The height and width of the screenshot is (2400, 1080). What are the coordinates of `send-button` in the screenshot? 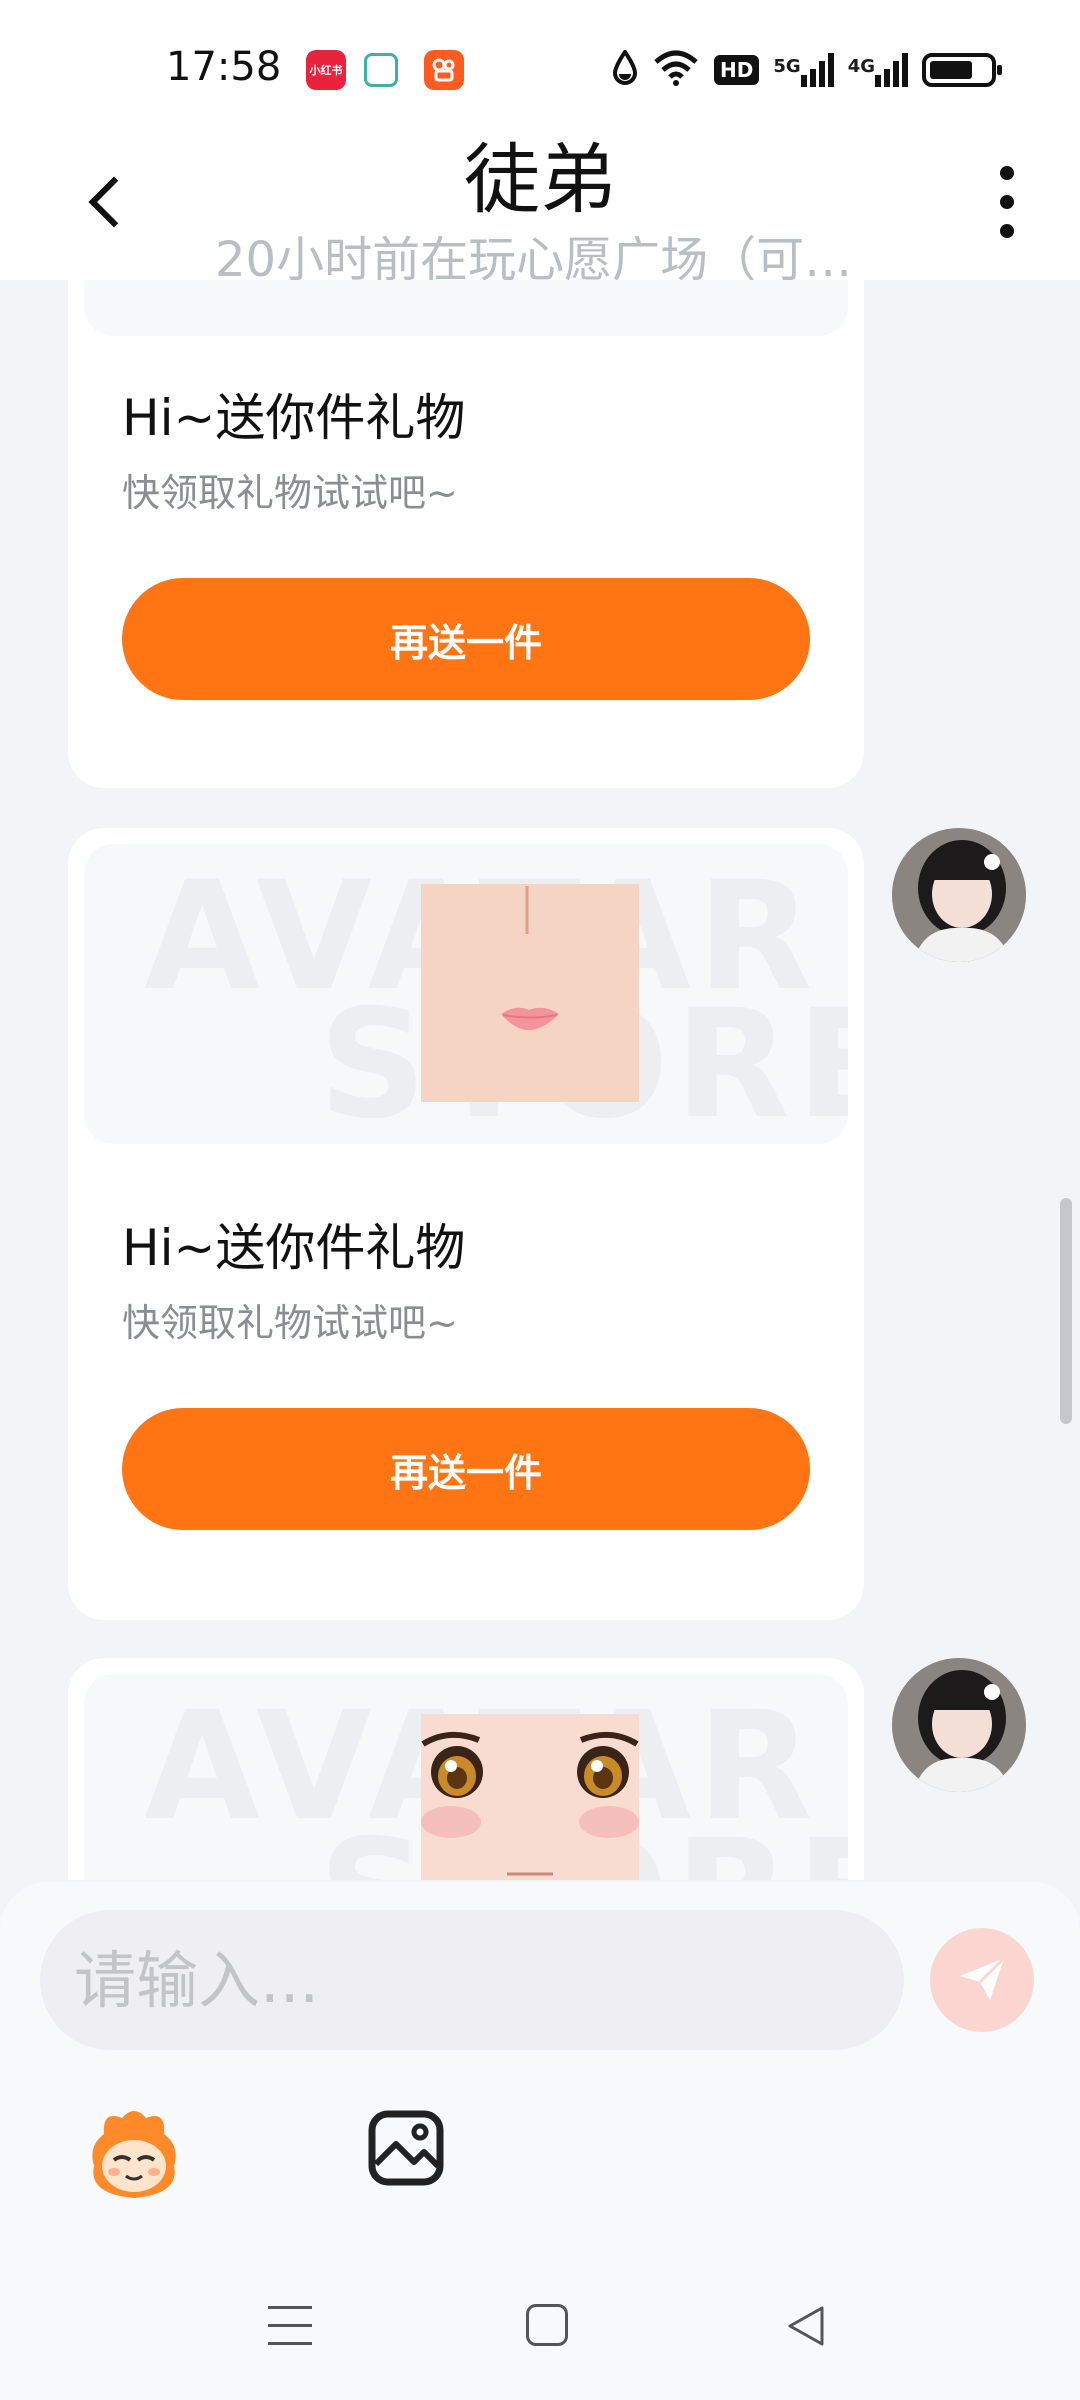 It's located at (982, 1980).